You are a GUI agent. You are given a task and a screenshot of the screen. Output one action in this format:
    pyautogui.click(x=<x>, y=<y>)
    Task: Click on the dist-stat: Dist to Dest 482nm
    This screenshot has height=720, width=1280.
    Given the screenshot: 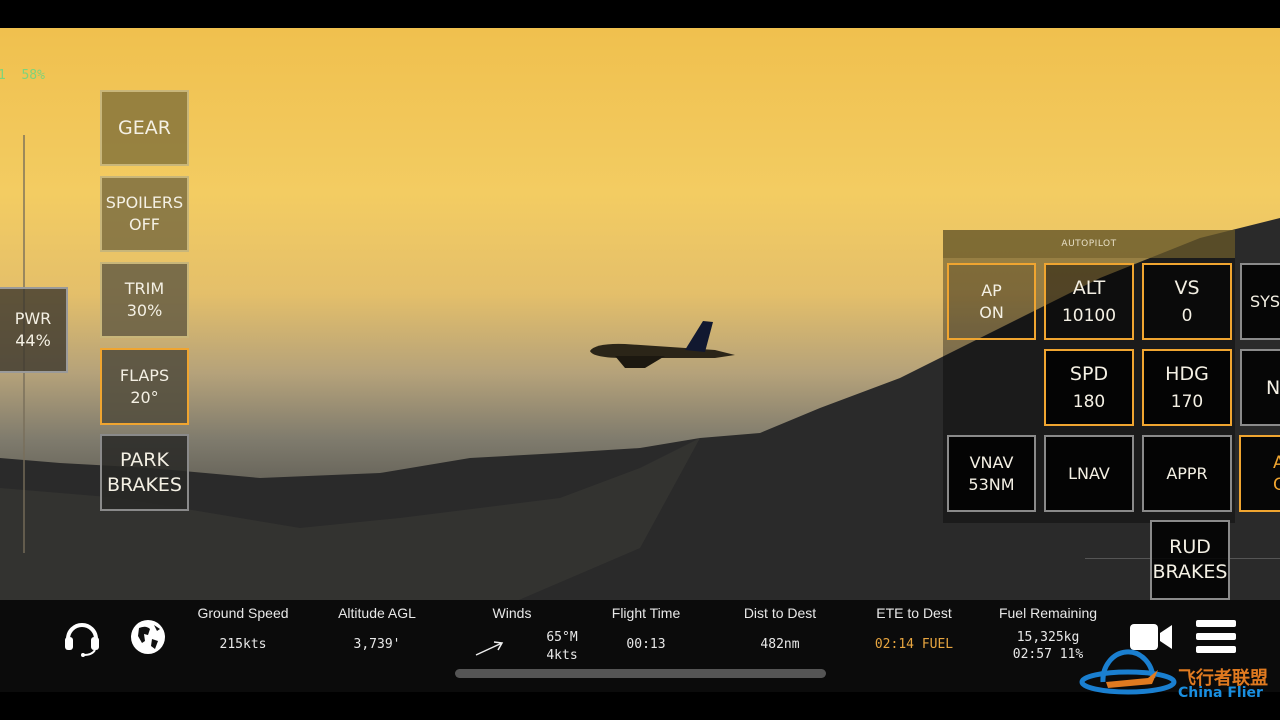 What is the action you would take?
    pyautogui.click(x=780, y=628)
    